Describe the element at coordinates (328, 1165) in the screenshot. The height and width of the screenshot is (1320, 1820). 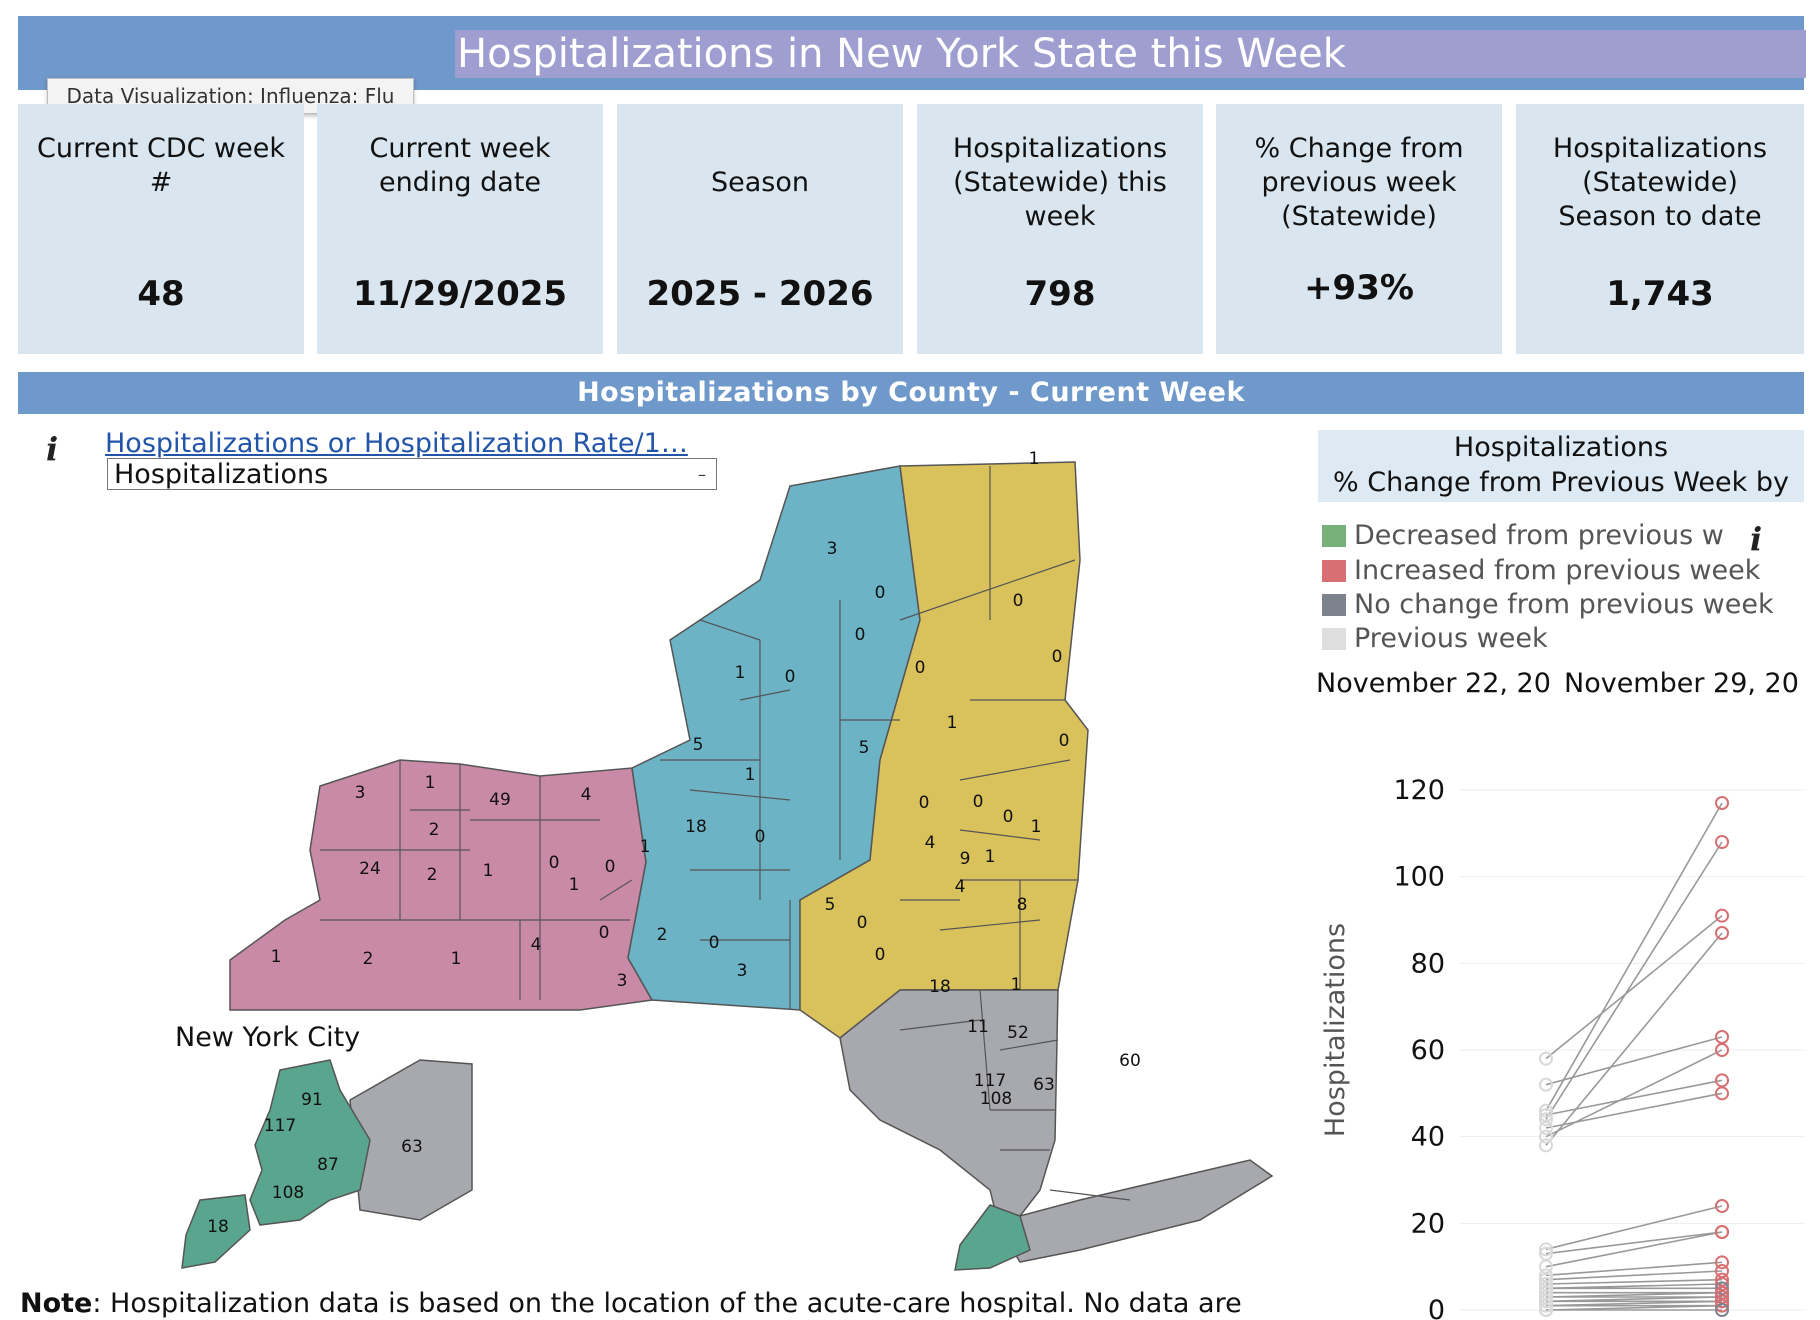
I see `nyc-borough-value-label: 87` at that location.